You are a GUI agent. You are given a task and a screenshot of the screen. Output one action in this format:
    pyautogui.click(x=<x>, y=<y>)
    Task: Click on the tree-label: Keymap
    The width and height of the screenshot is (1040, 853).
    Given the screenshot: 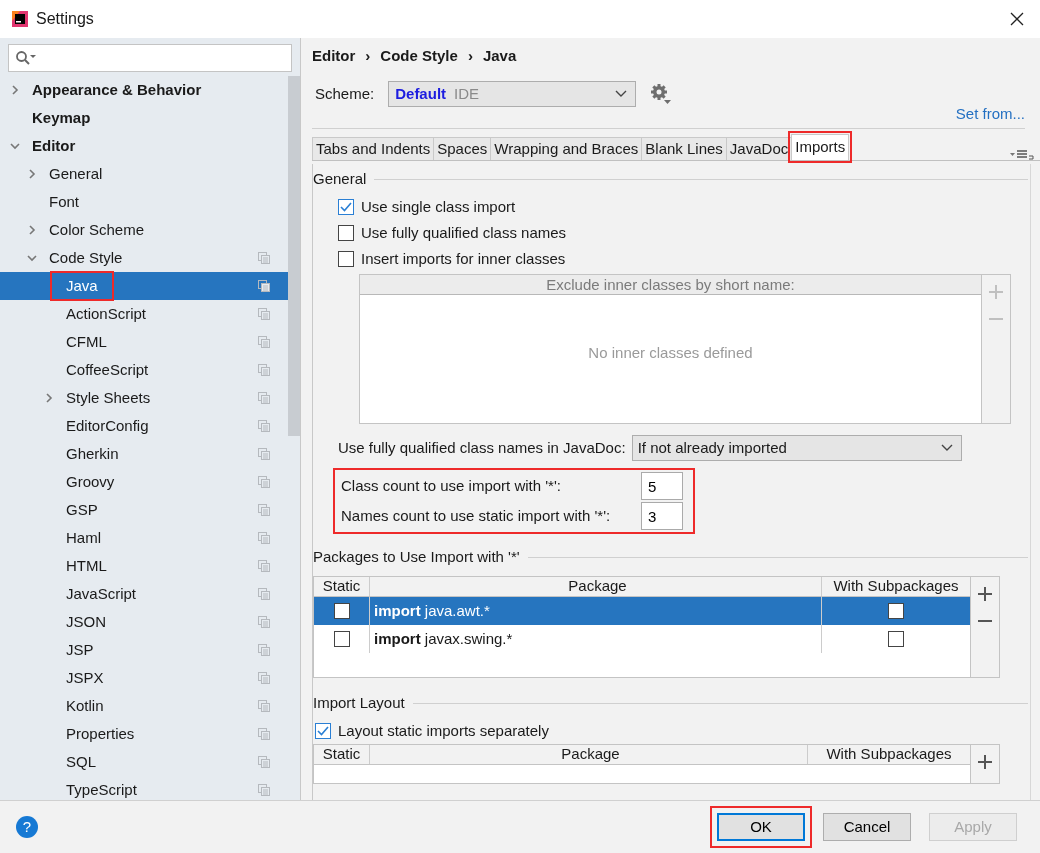 What is the action you would take?
    pyautogui.click(x=61, y=117)
    